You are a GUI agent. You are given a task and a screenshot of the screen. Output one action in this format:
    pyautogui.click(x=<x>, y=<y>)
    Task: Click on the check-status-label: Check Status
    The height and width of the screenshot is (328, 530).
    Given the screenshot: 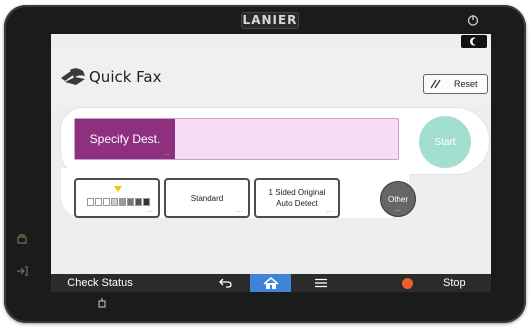 What is the action you would take?
    pyautogui.click(x=100, y=283)
    